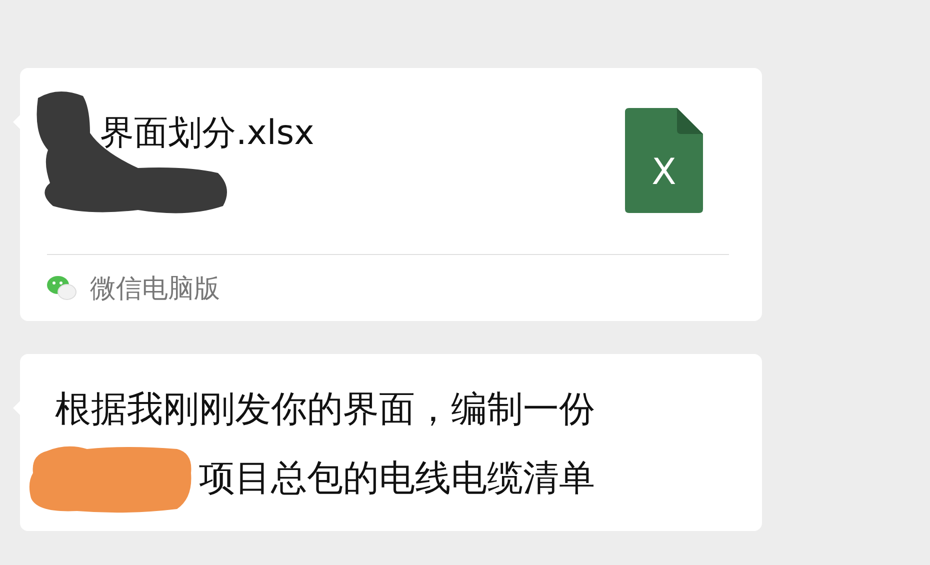 The width and height of the screenshot is (930, 565). I want to click on spreadsheet-file-icon: X, so click(664, 160).